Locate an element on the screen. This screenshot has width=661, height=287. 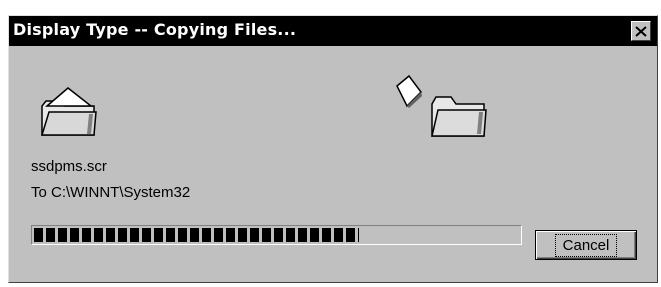
flying-document-icon is located at coordinates (409, 91).